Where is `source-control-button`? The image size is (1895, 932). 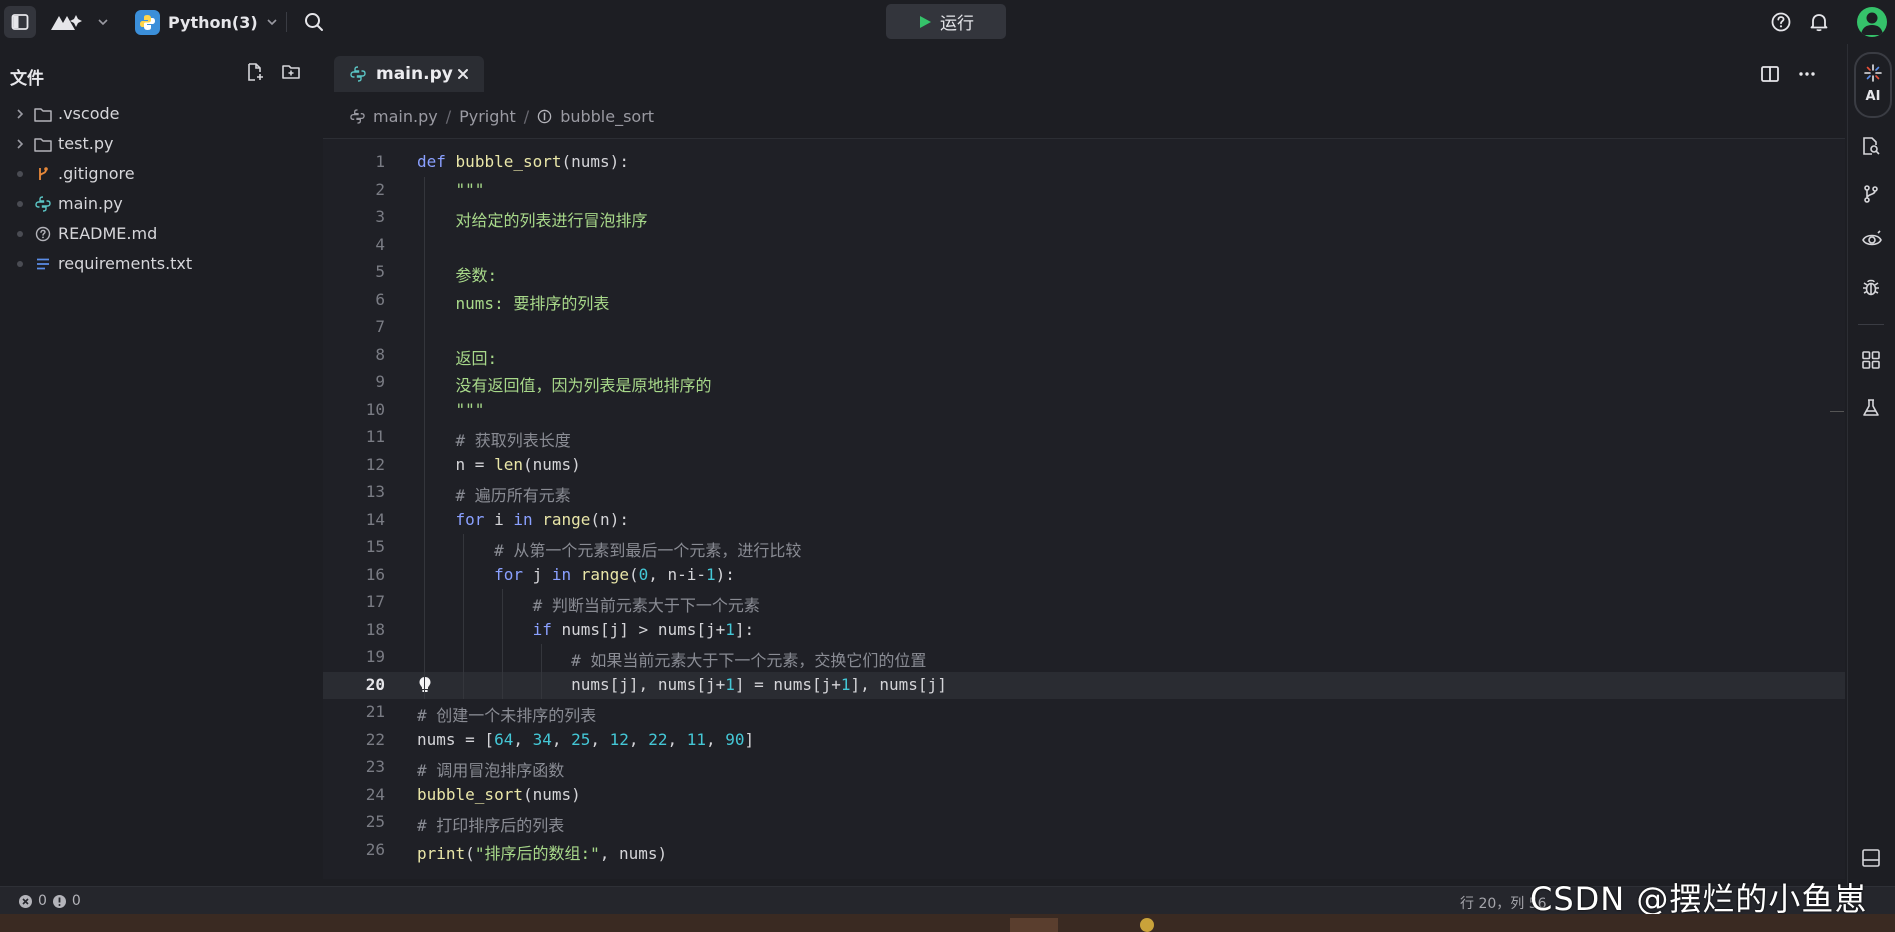 source-control-button is located at coordinates (1871, 194).